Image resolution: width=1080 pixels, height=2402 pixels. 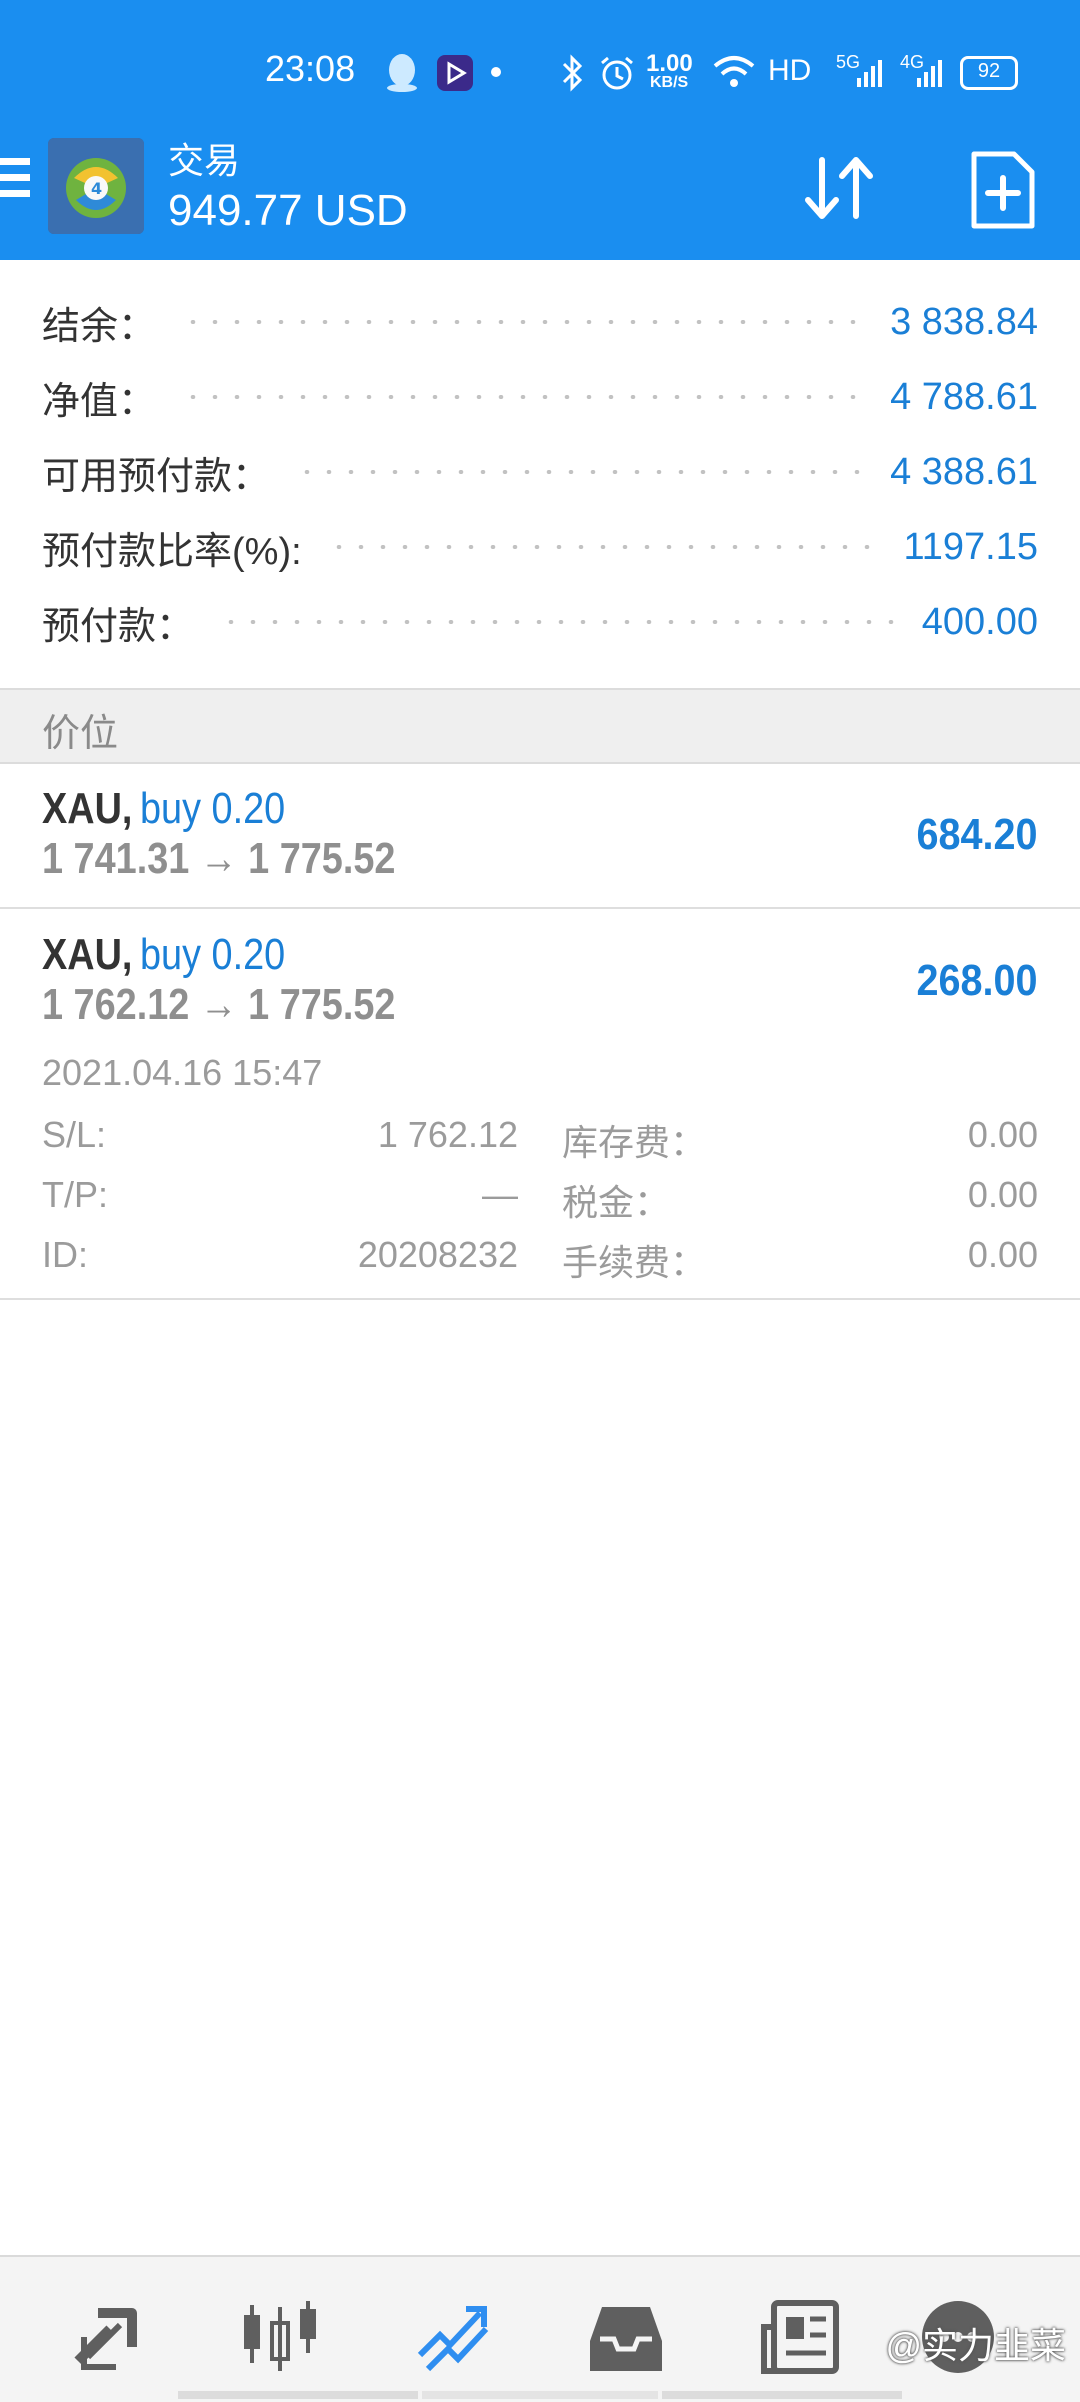 What do you see at coordinates (970, 546) in the screenshot?
I see `summary-value: 1197.15` at bounding box center [970, 546].